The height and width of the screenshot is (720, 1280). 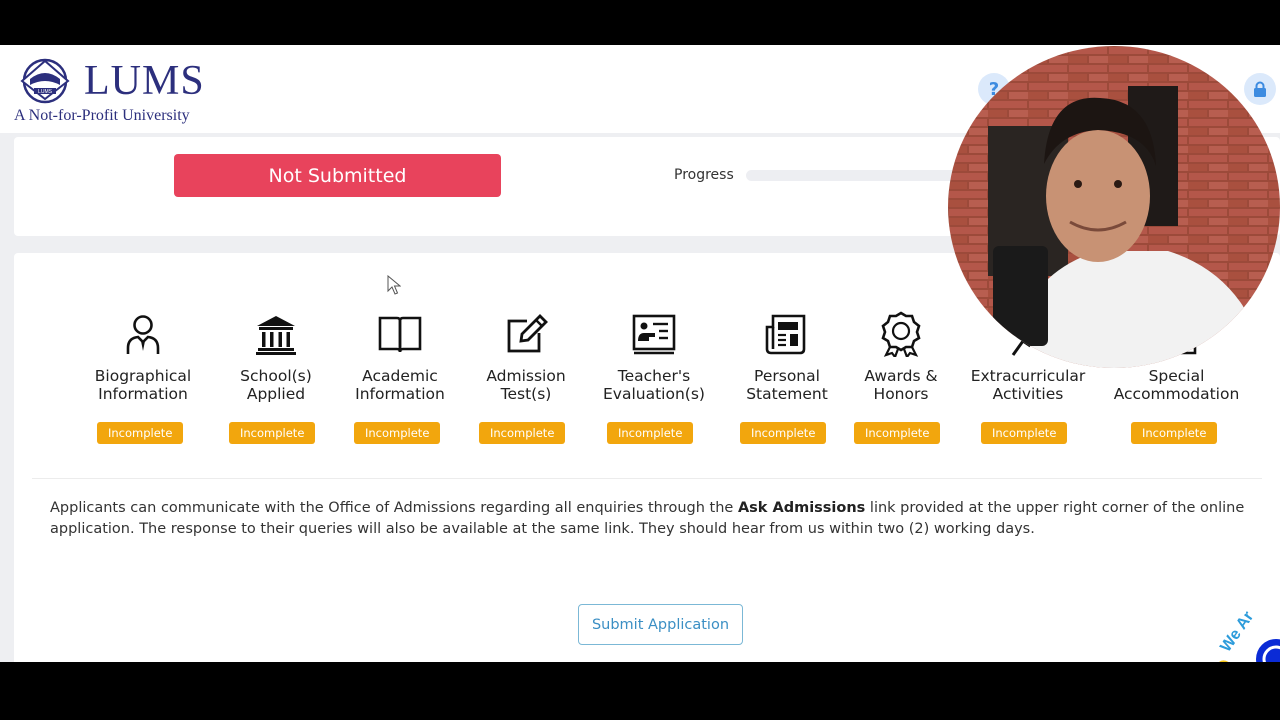 What do you see at coordinates (901, 385) in the screenshot?
I see `section-label: Awards & Honors` at bounding box center [901, 385].